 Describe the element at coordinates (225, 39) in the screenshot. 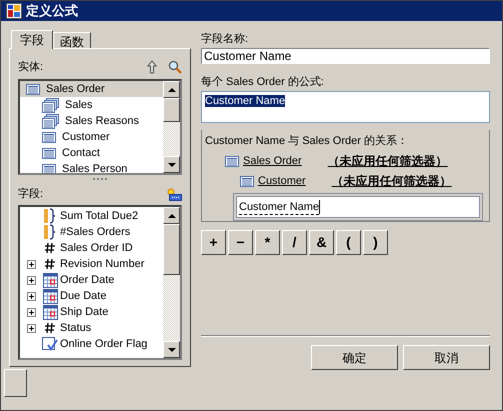

I see `field-name-label: 字段名称:` at that location.